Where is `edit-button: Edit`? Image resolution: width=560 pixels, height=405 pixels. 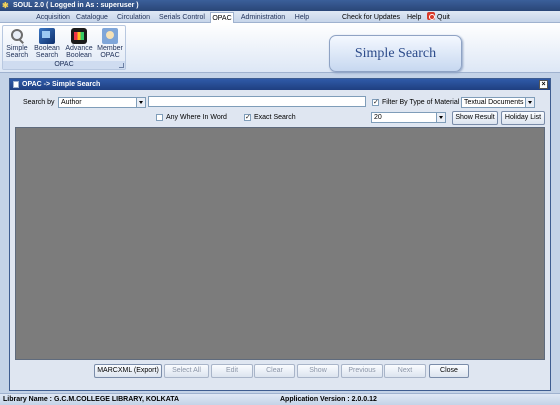 edit-button: Edit is located at coordinates (232, 371).